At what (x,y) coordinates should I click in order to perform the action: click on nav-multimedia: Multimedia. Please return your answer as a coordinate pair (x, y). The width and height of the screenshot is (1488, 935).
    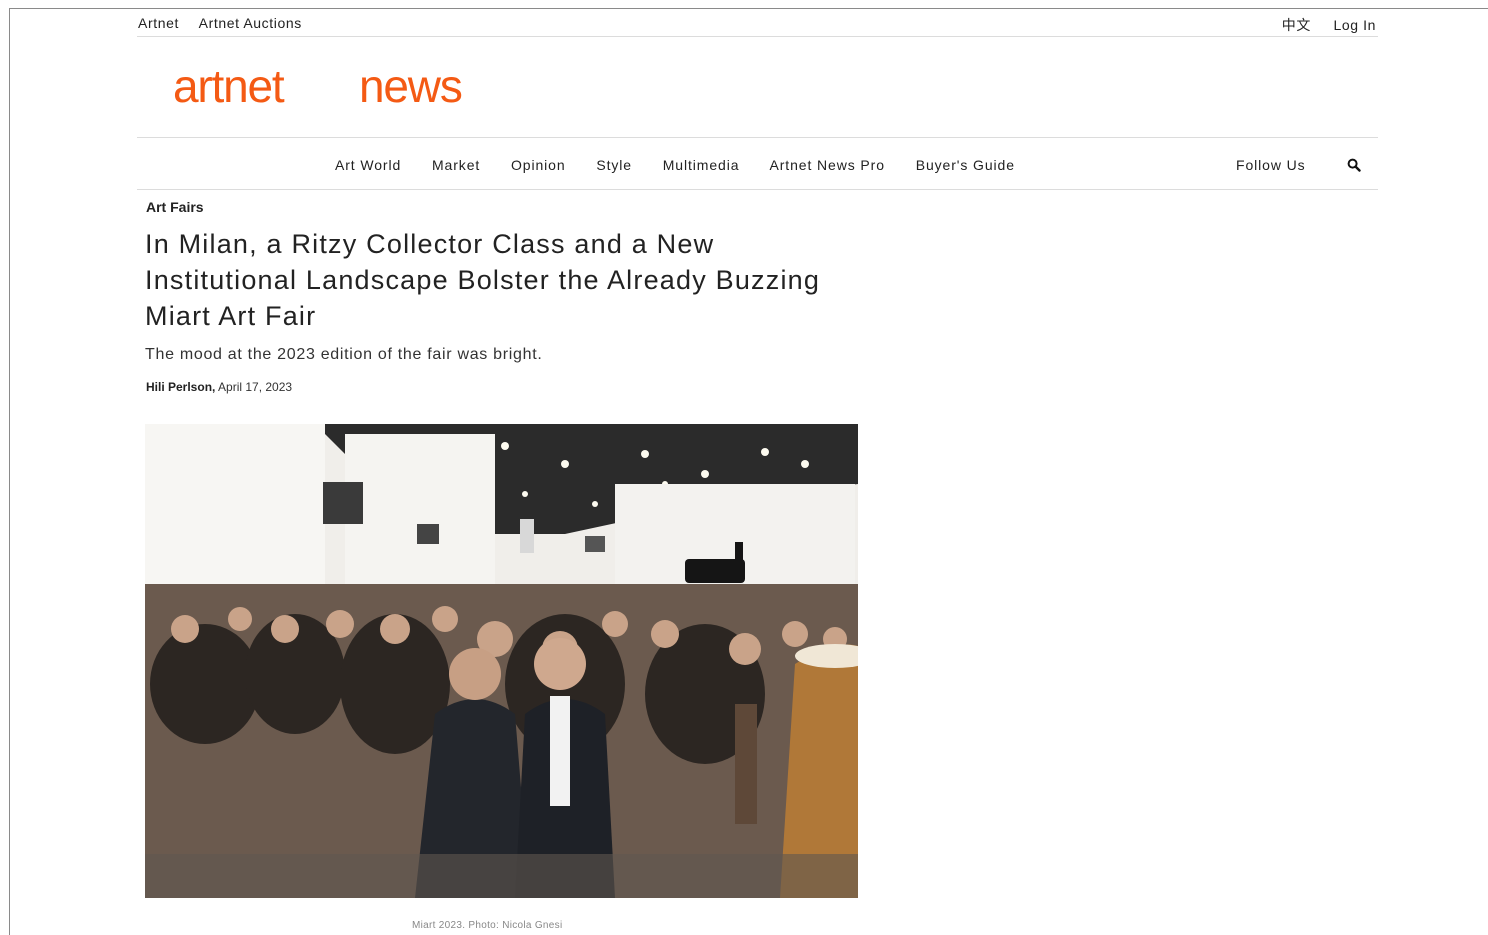
    Looking at the image, I should click on (701, 165).